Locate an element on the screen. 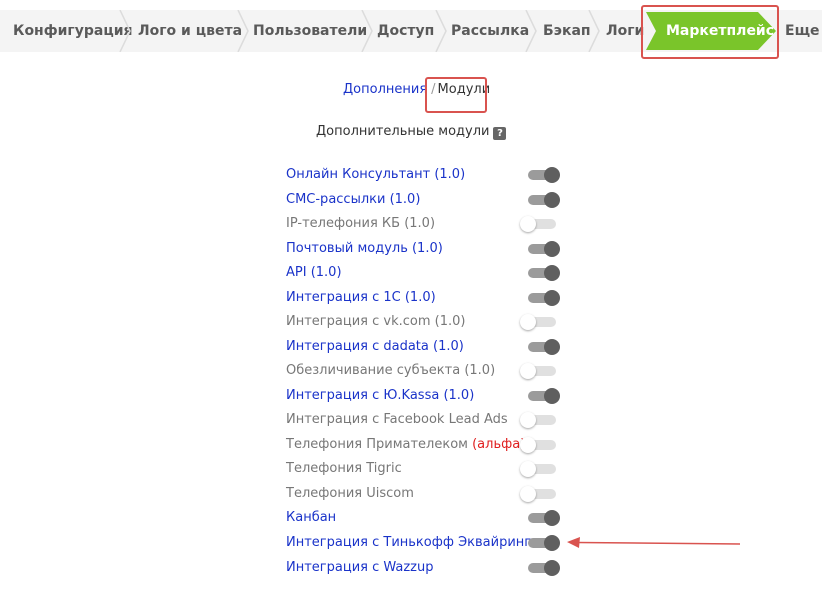 This screenshot has width=822, height=599. module-label: Интеграция с 1С (1.0) is located at coordinates (361, 298).